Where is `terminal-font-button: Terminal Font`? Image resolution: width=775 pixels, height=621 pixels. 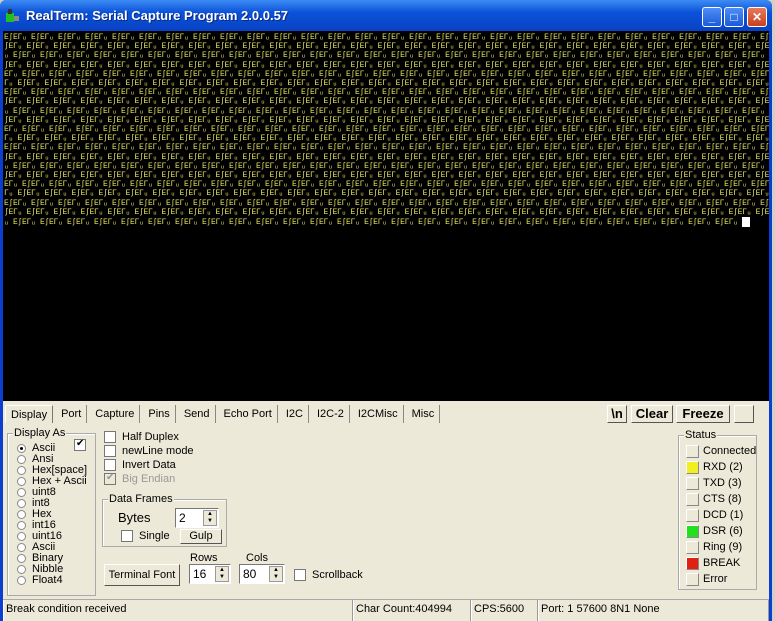
terminal-font-button: Terminal Font is located at coordinates (142, 575).